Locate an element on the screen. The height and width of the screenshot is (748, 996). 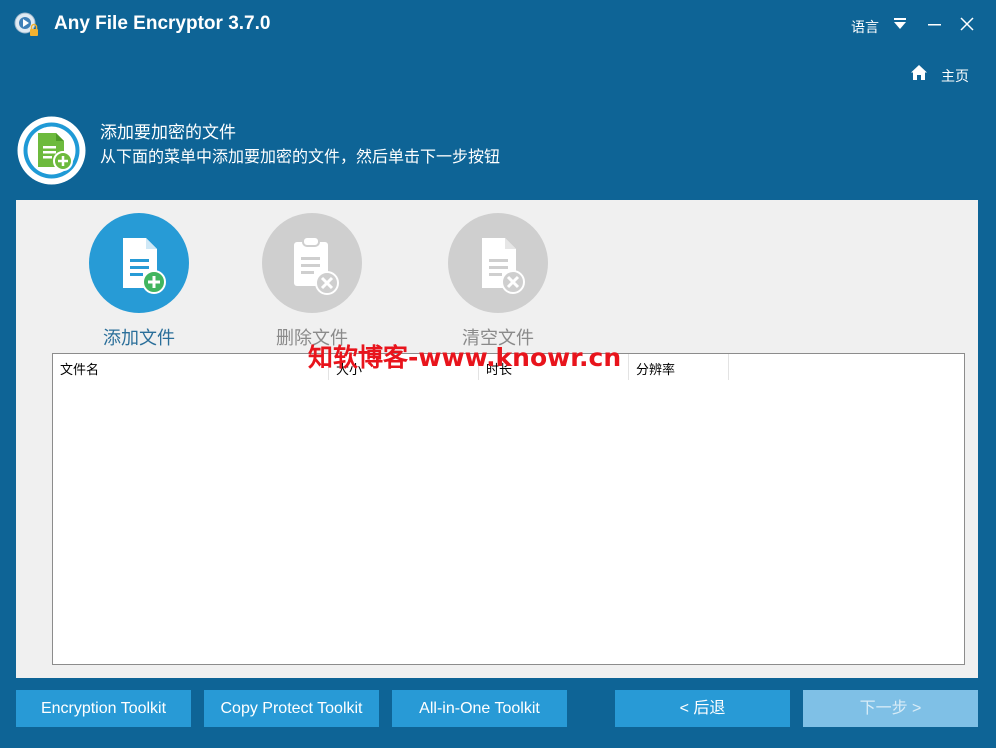
home-label: 主页 is located at coordinates (955, 77).